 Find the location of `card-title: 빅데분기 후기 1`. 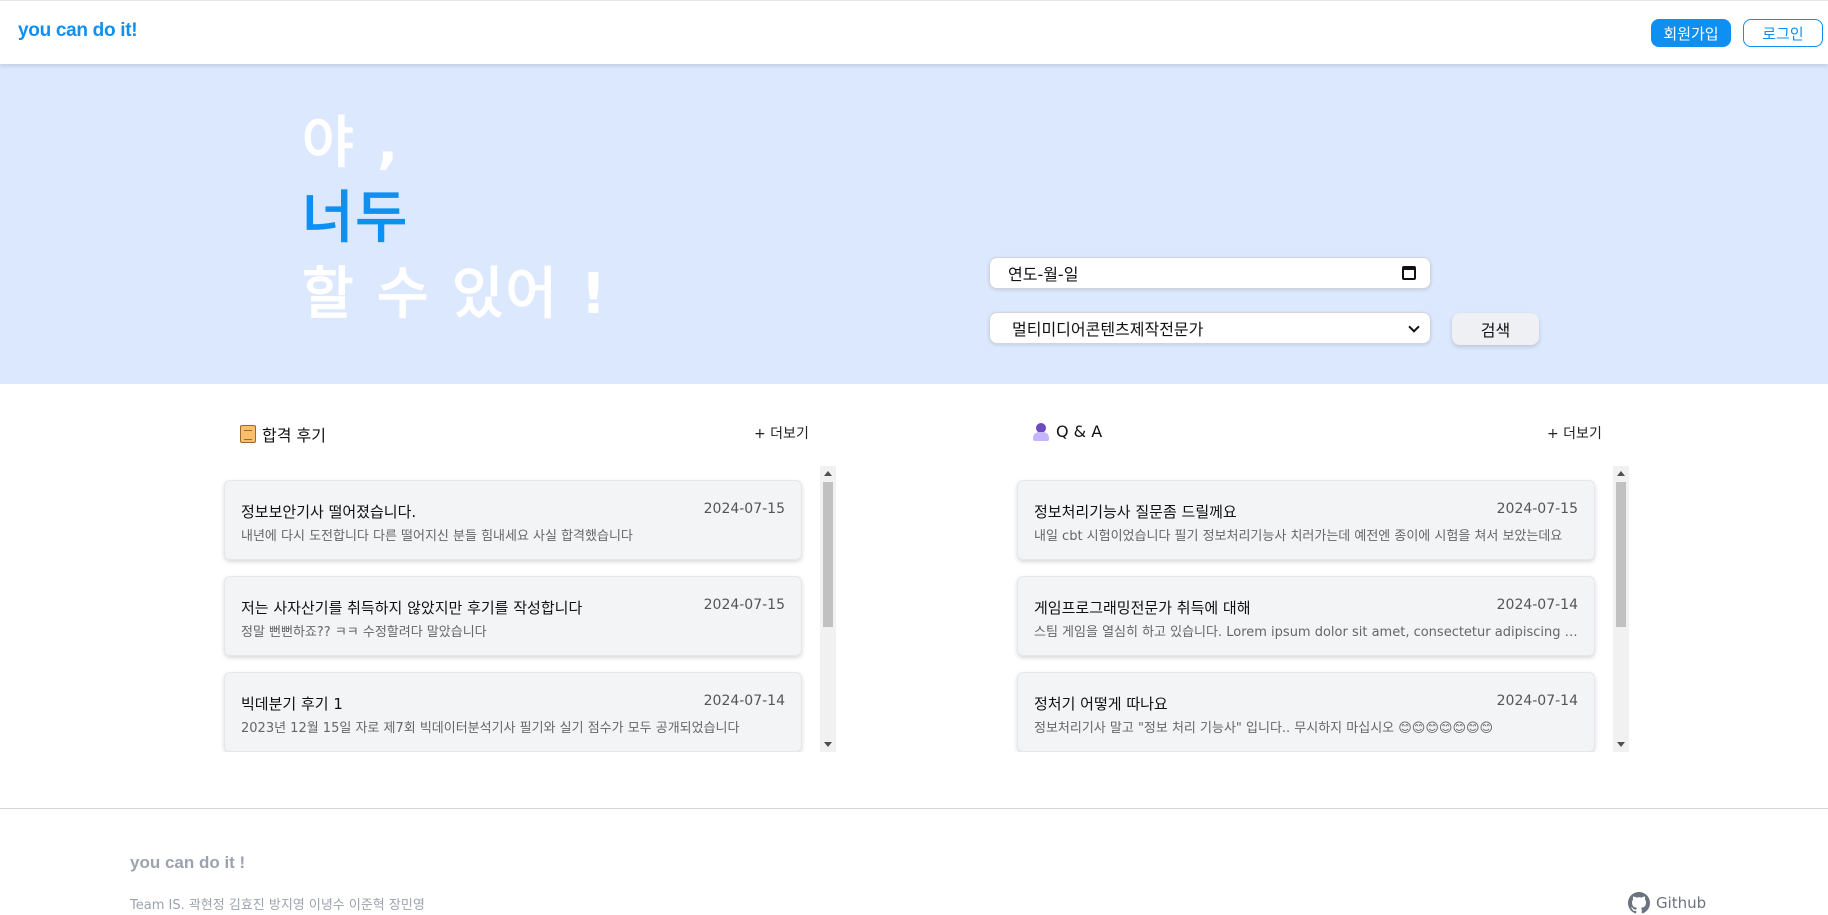

card-title: 빅데분기 후기 1 is located at coordinates (292, 704).